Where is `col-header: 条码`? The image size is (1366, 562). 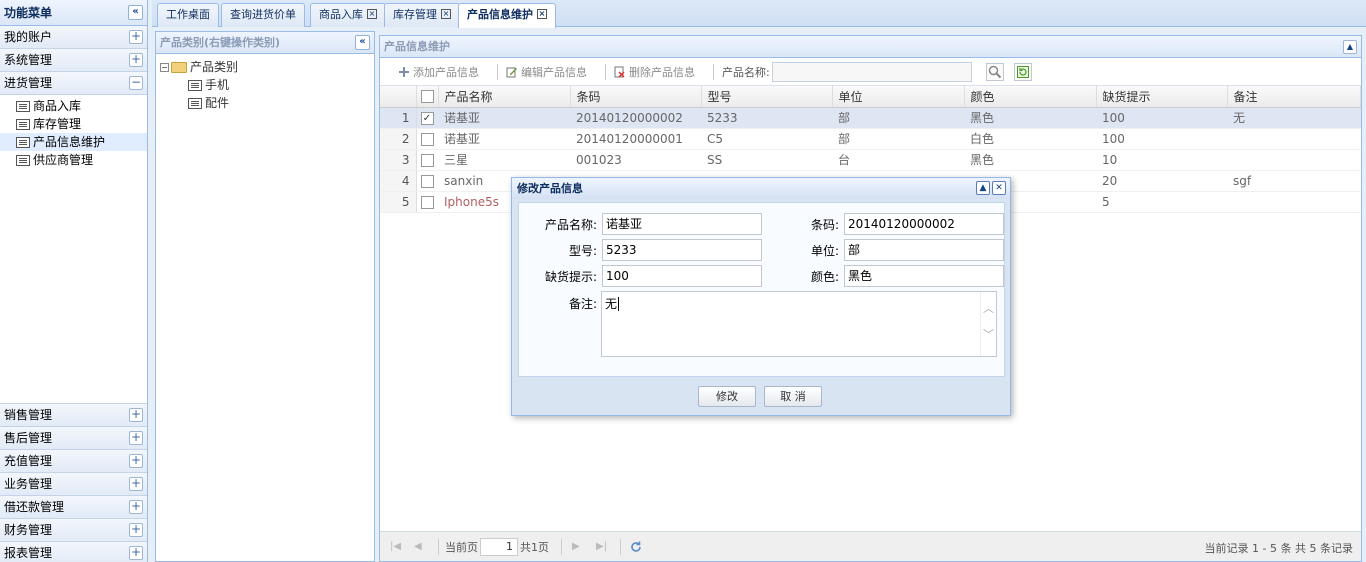 col-header: 条码 is located at coordinates (636, 97).